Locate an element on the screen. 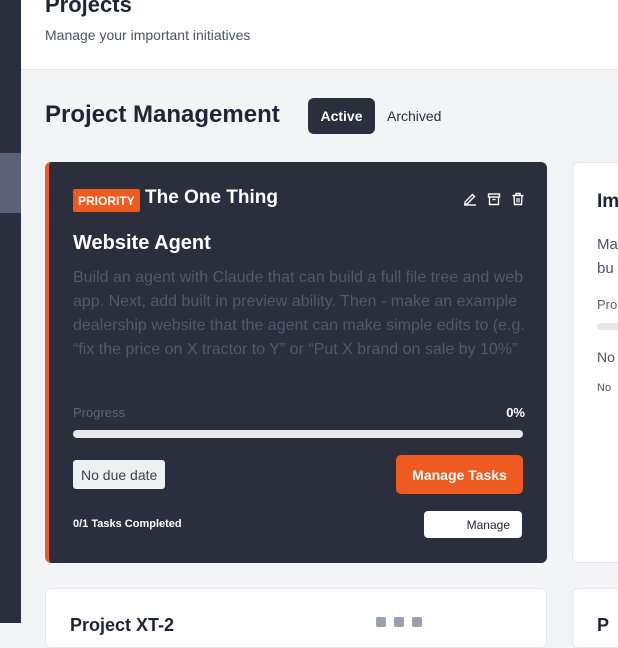  filter-active-button: Active is located at coordinates (341, 116).